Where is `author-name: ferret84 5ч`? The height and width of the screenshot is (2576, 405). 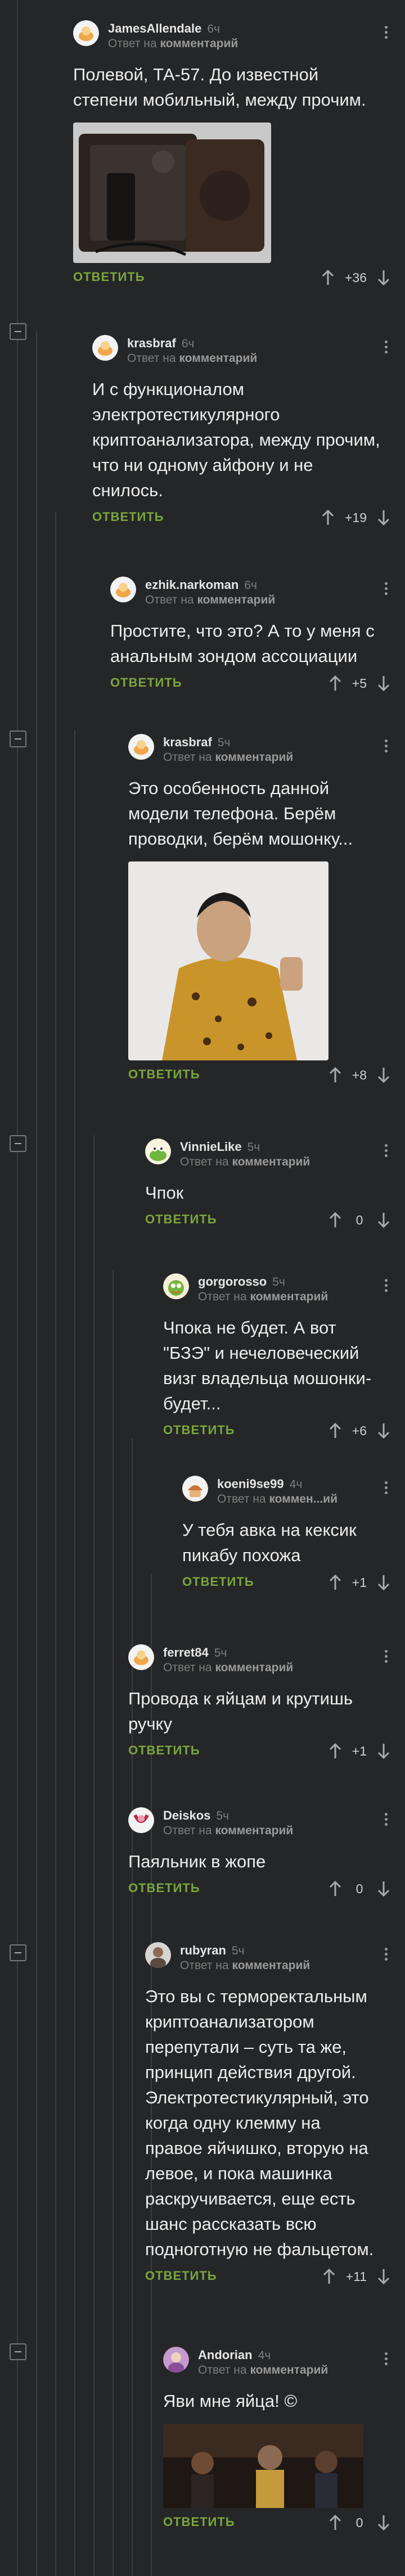
author-name: ferret84 5ч is located at coordinates (195, 1652).